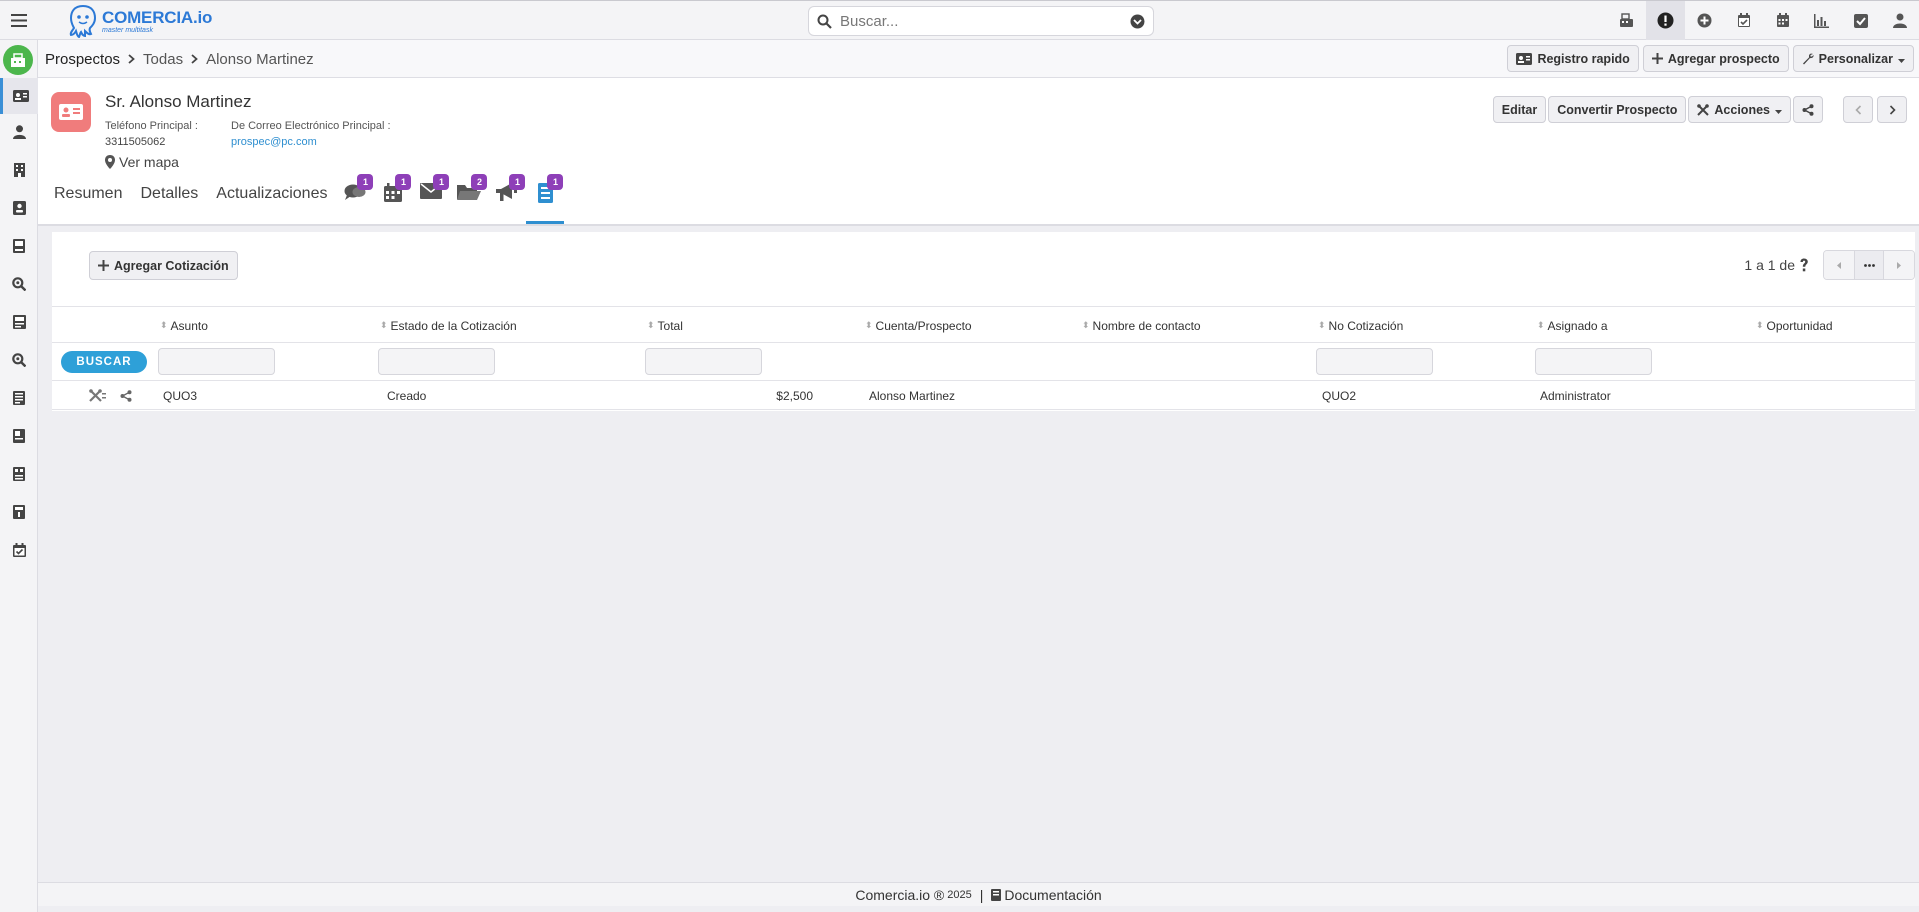  I want to click on filter-search-button: BUSCAR, so click(104, 362).